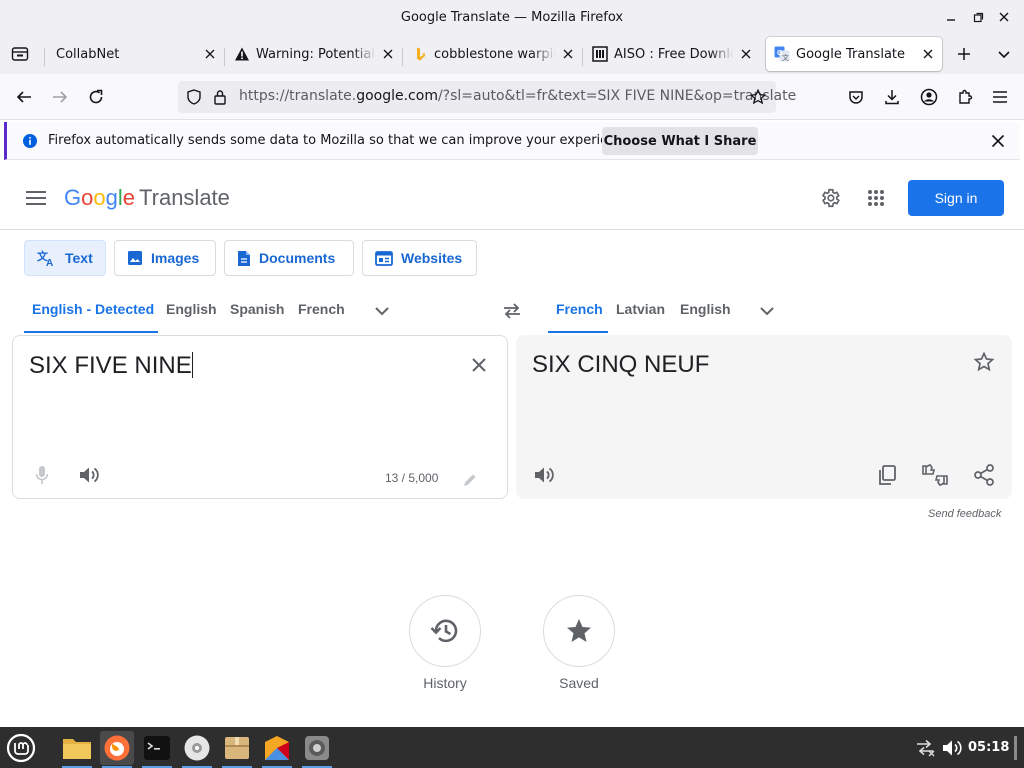 The image size is (1024, 768). I want to click on target-lang-english: English, so click(705, 309).